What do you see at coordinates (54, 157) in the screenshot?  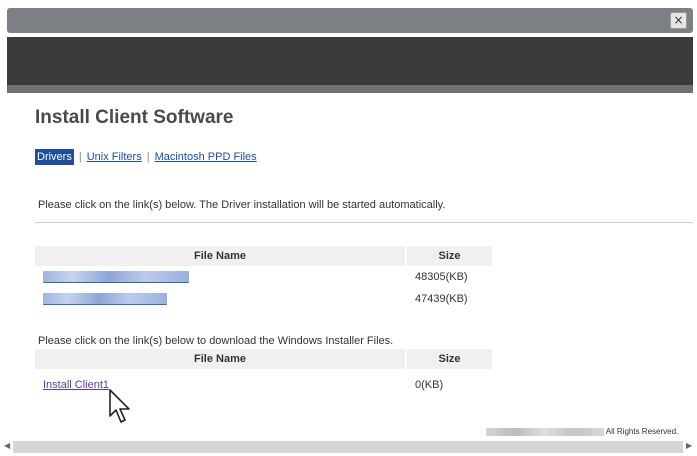 I see `tab-drivers: Drivers` at bounding box center [54, 157].